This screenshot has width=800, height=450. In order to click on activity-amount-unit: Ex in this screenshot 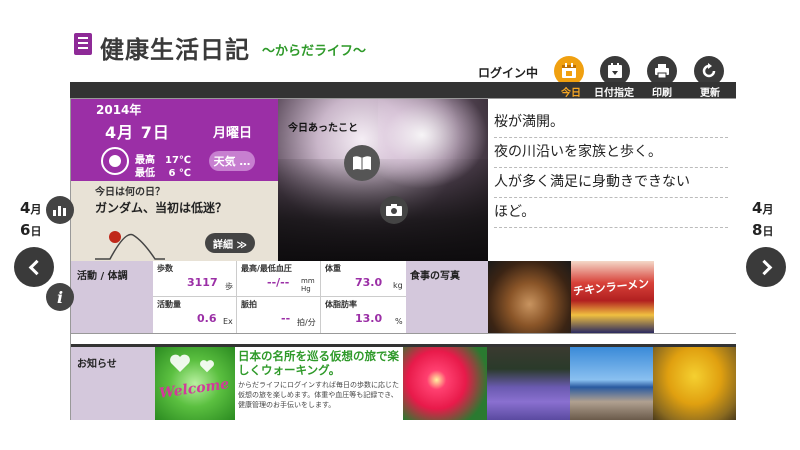, I will do `click(228, 321)`.